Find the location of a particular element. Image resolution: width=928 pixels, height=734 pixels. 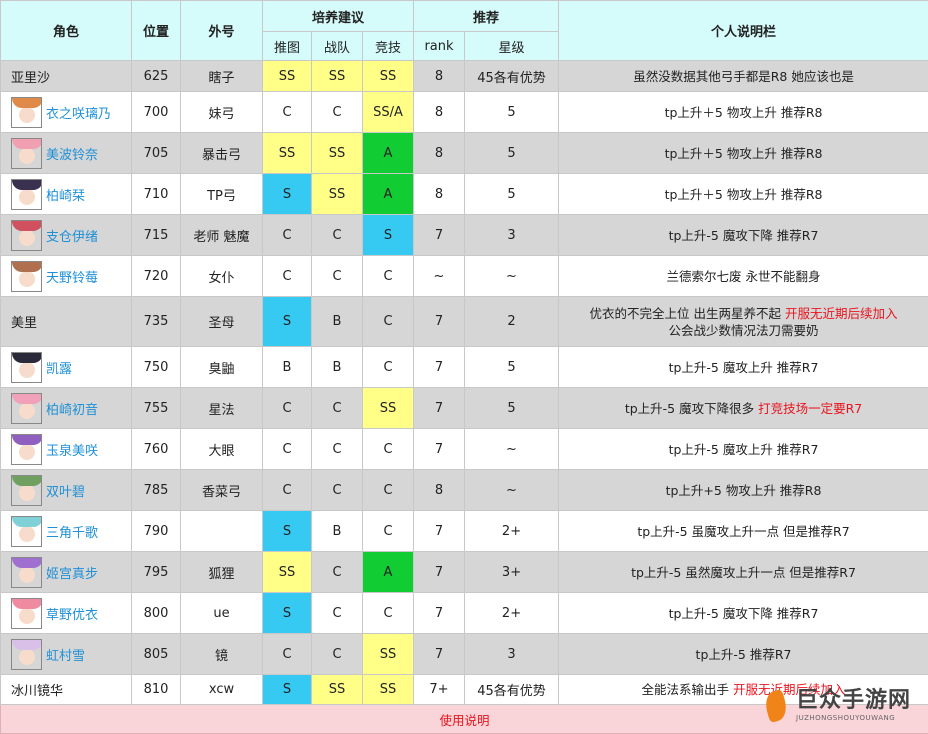

character-name-link: 凯露 is located at coordinates (59, 367).